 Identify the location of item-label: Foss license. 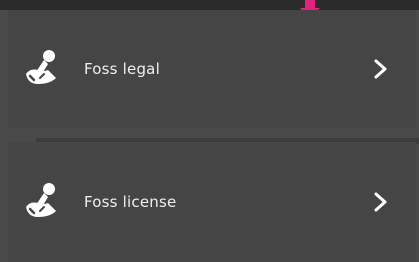
(130, 202).